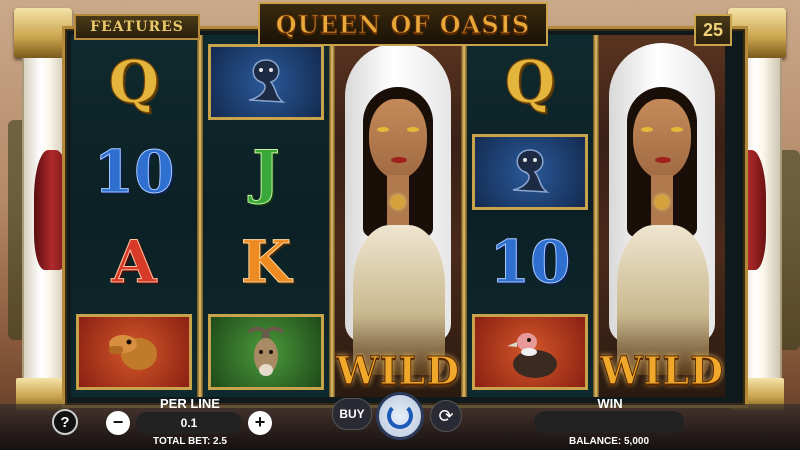 This screenshot has height=450, width=800. I want to click on game-title-text: QUEEN OF OASIS, so click(403, 24).